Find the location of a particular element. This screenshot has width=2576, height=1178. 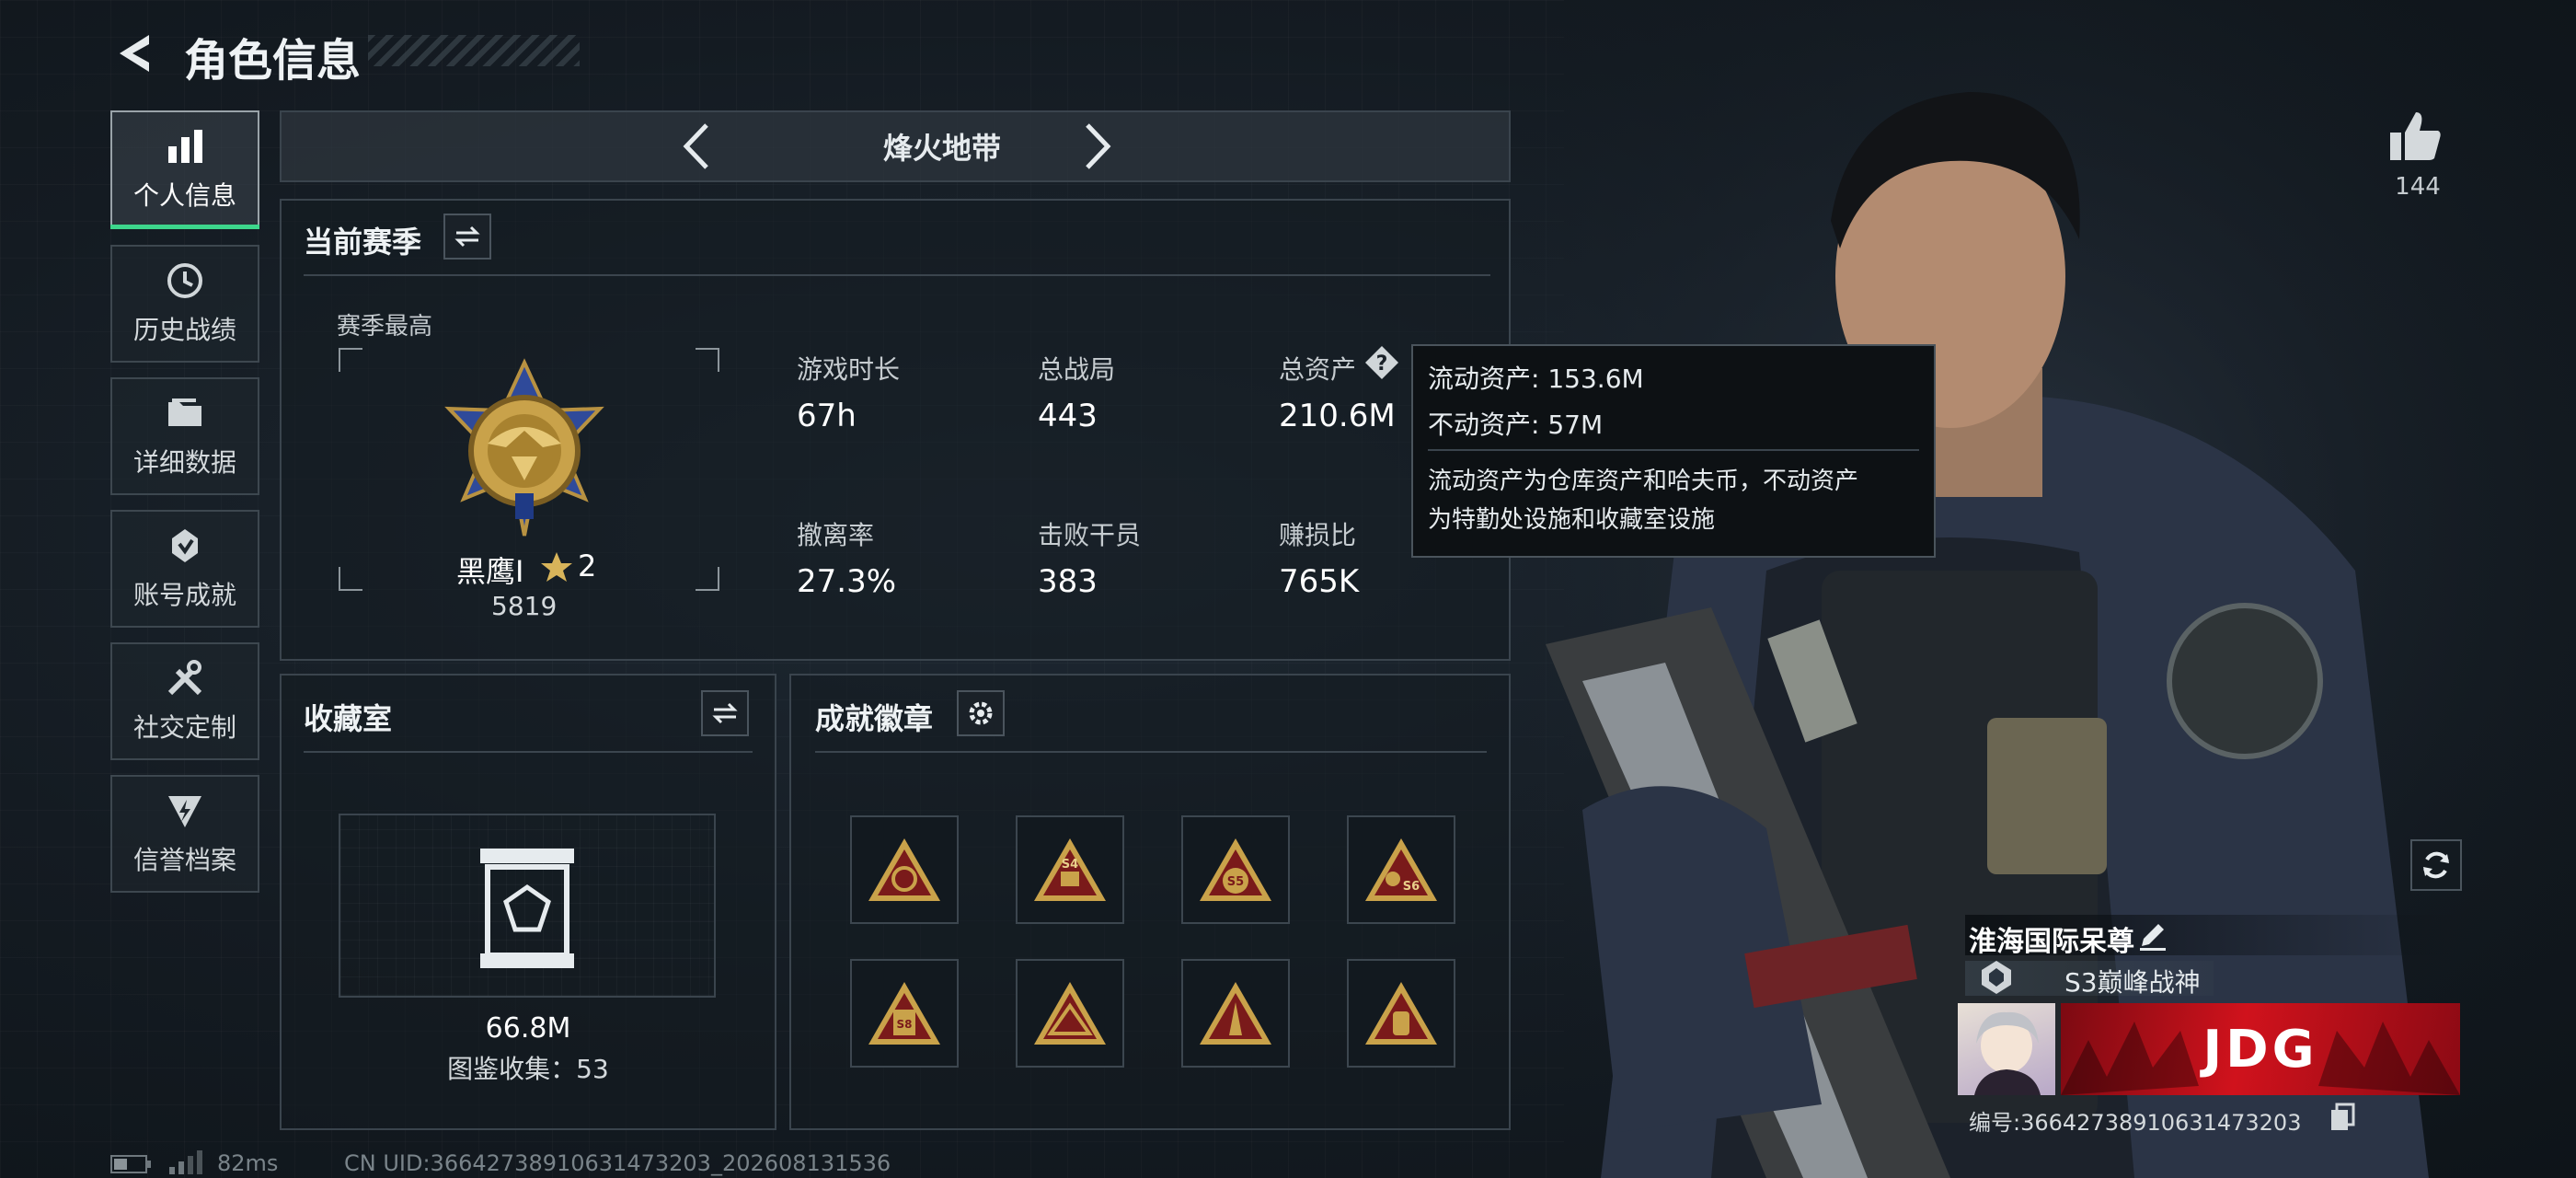

tooltip-desc-line2: 为特勤处设施和收藏室设施 is located at coordinates (1572, 520).